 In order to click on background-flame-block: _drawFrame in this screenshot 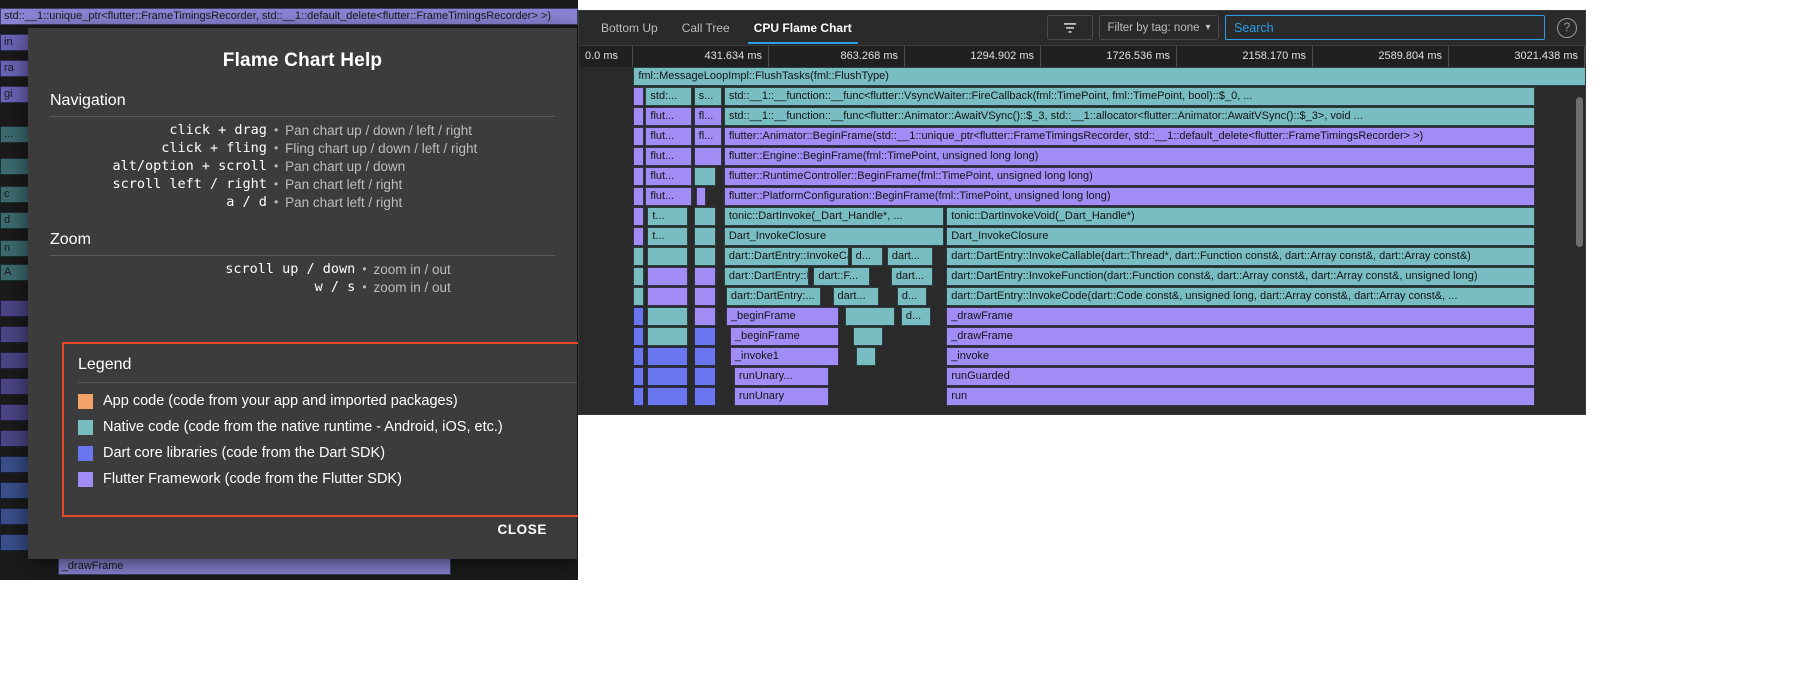, I will do `click(254, 566)`.